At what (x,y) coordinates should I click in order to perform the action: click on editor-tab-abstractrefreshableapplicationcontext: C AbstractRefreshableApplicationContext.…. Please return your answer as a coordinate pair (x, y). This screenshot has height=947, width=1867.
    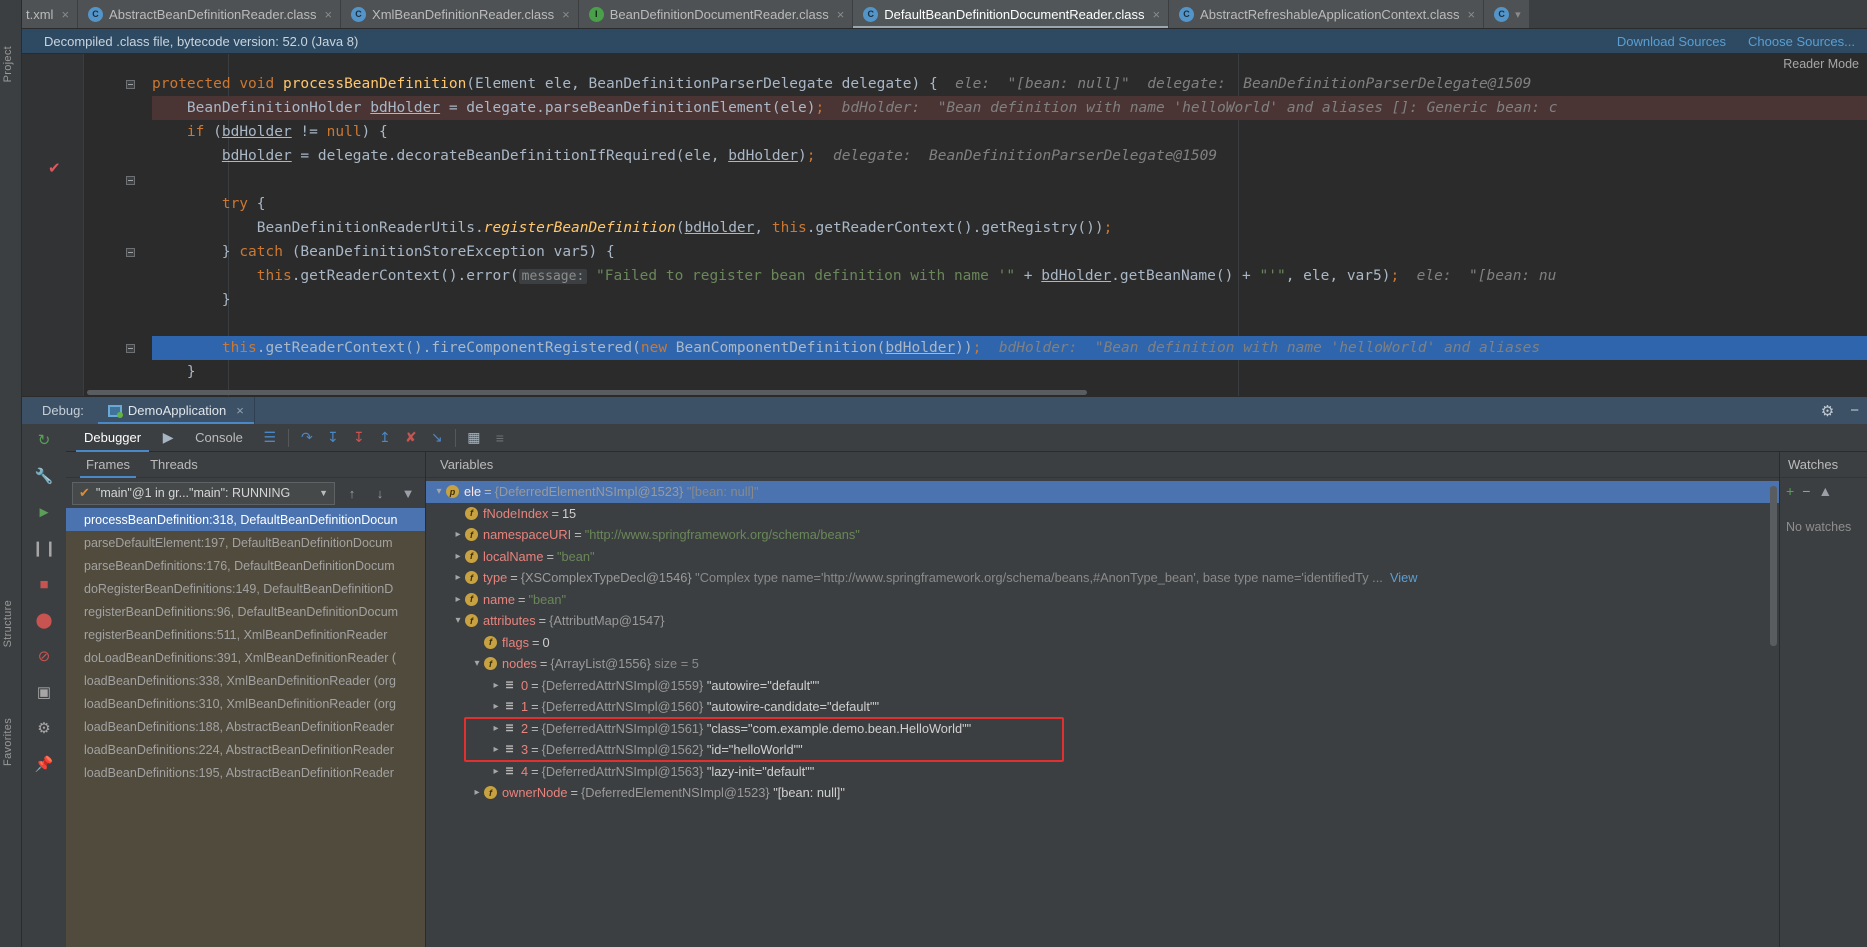
    Looking at the image, I should click on (1327, 14).